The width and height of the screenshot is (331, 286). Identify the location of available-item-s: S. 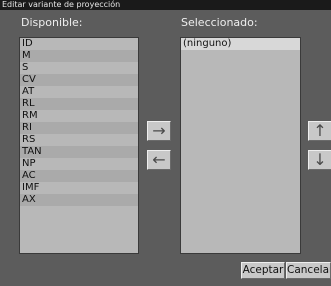
(79, 68).